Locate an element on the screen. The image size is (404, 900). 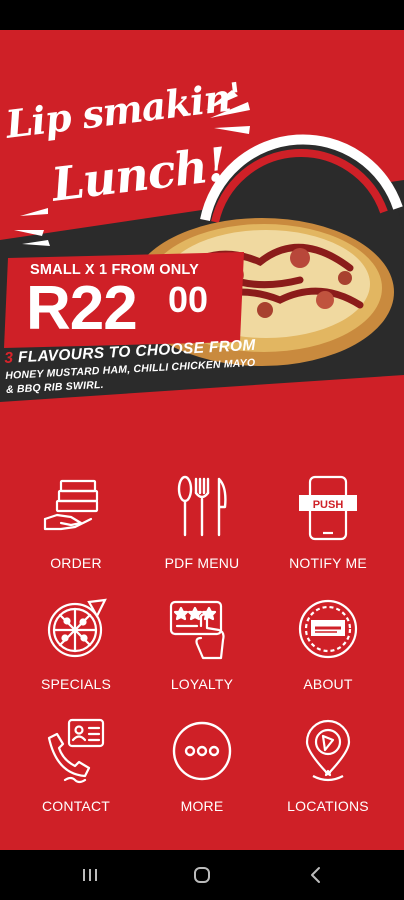
push-text: PUSH is located at coordinates (328, 505).